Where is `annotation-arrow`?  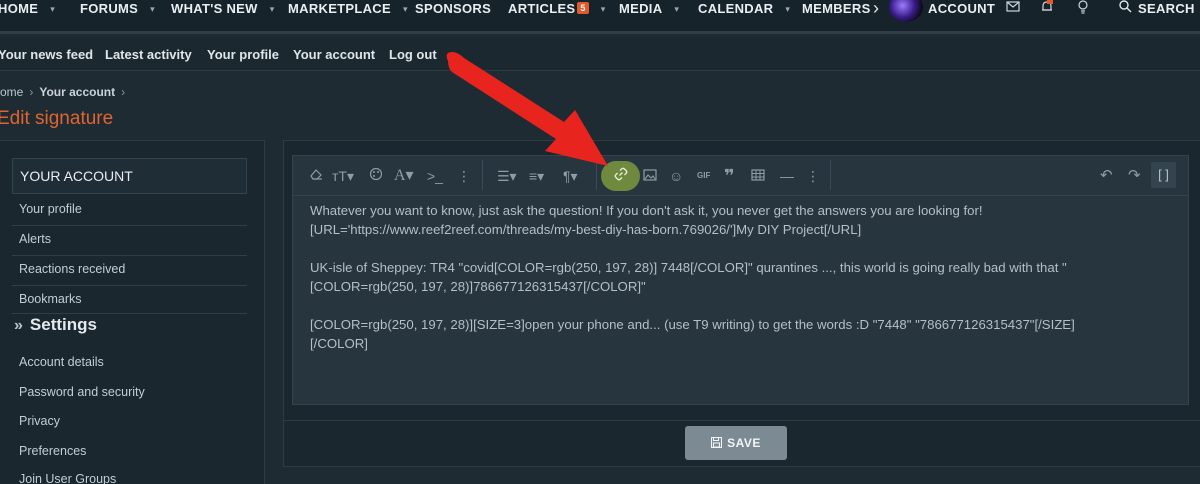
annotation-arrow is located at coordinates (527, 109).